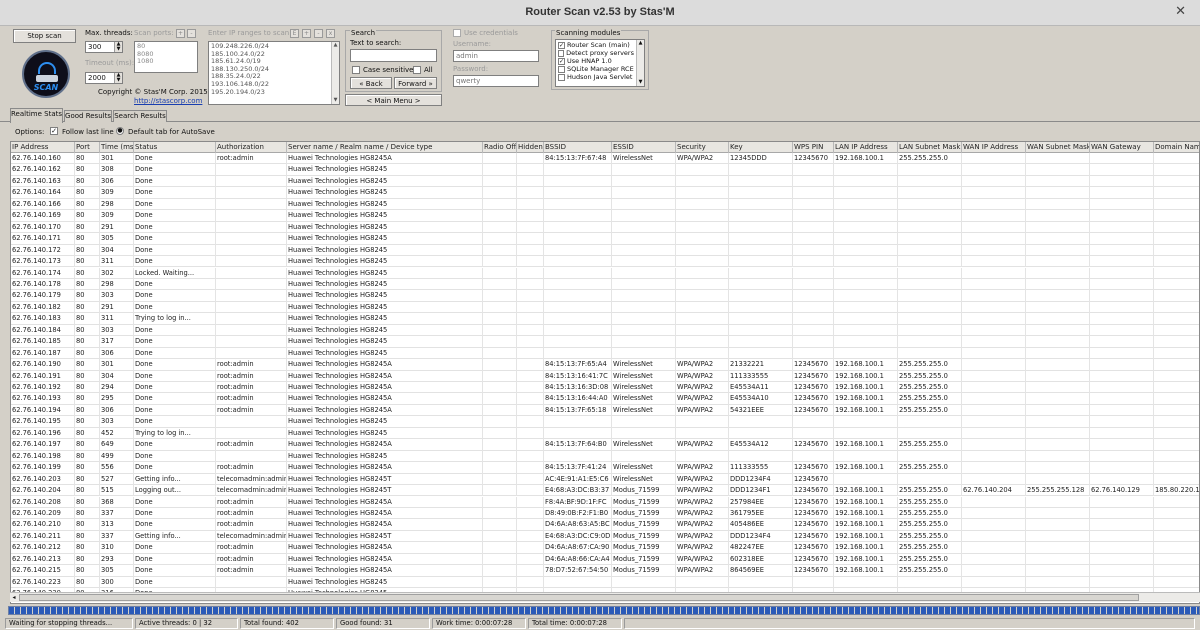 This screenshot has height=630, width=1200. Describe the element at coordinates (270, 92) in the screenshot. I see `ip-range-item: 195.20.194.0/23` at that location.